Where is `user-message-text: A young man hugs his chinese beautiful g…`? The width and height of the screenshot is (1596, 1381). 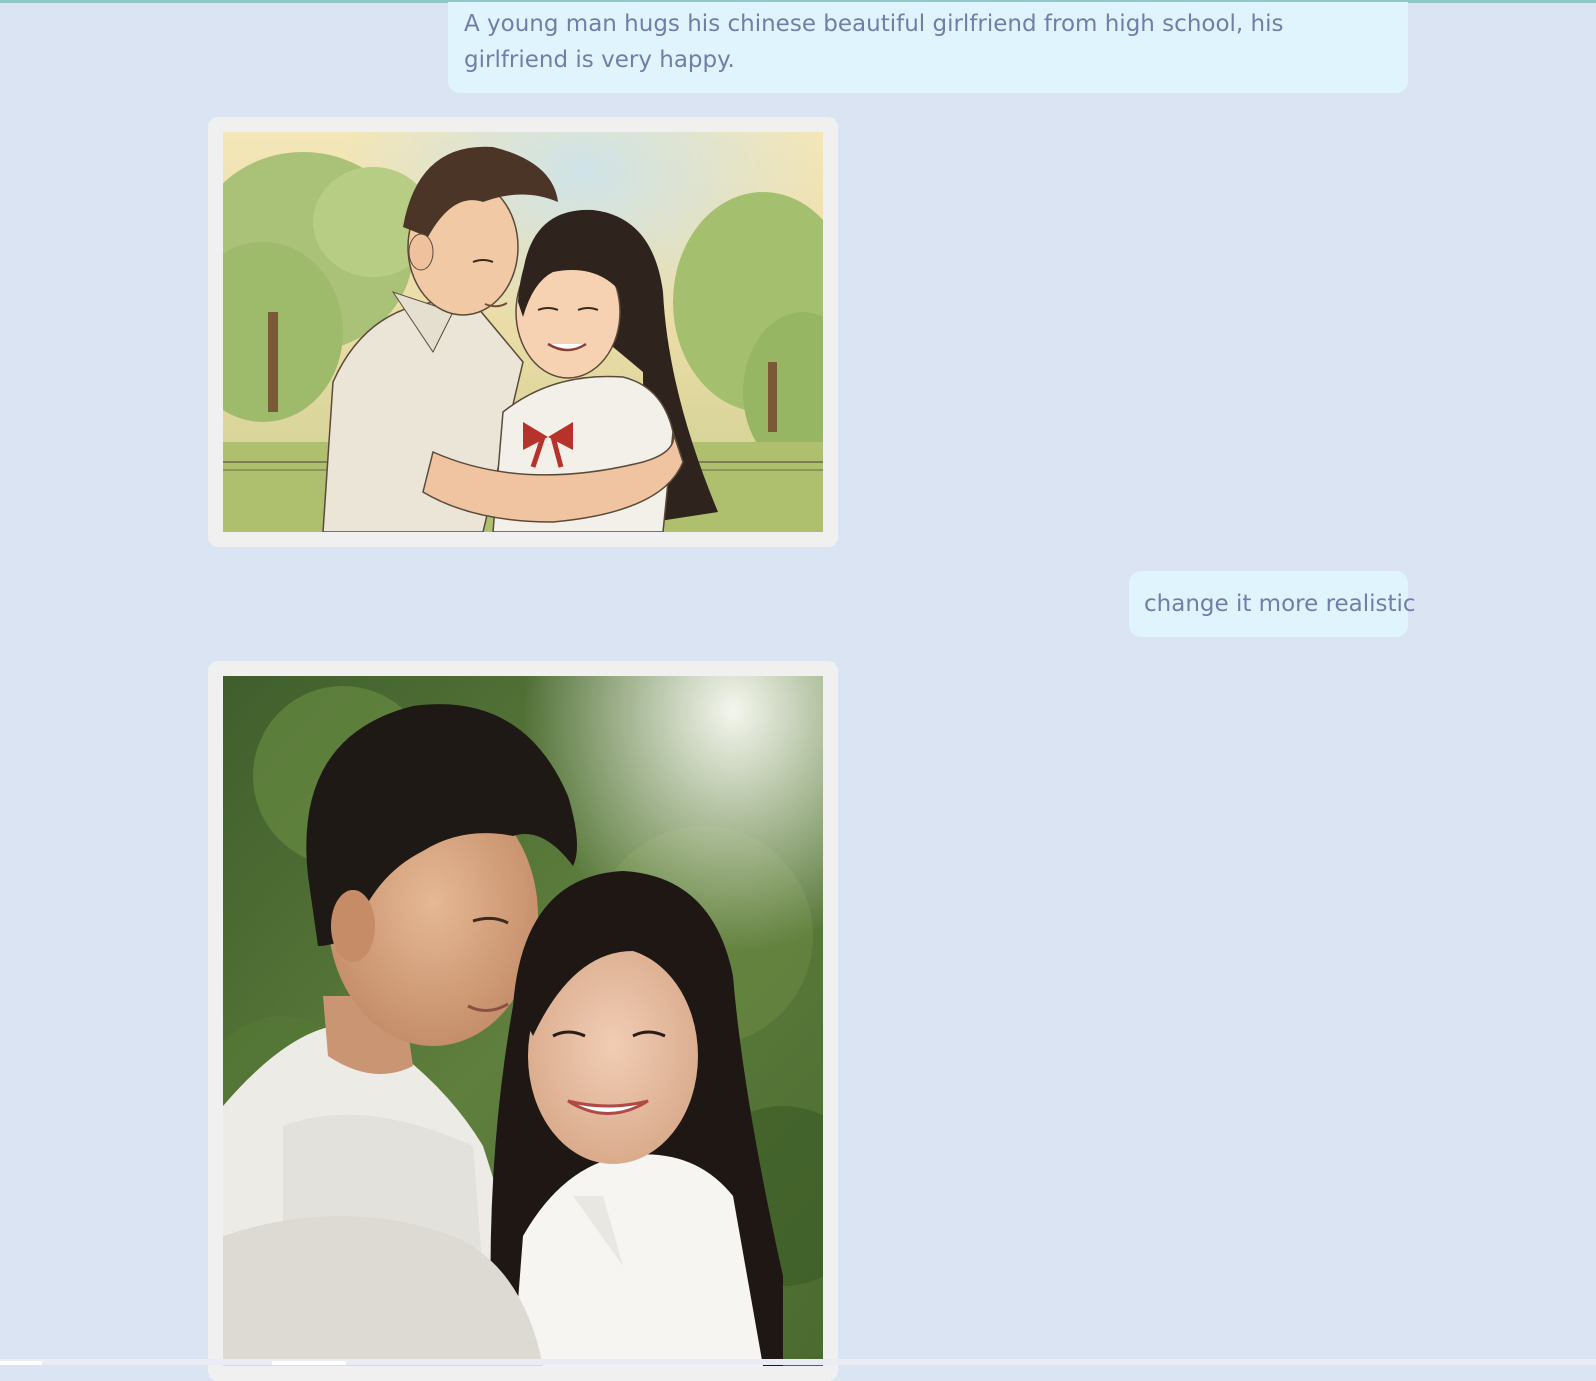
user-message-text: A young man hugs his chinese beautiful g… is located at coordinates (874, 42).